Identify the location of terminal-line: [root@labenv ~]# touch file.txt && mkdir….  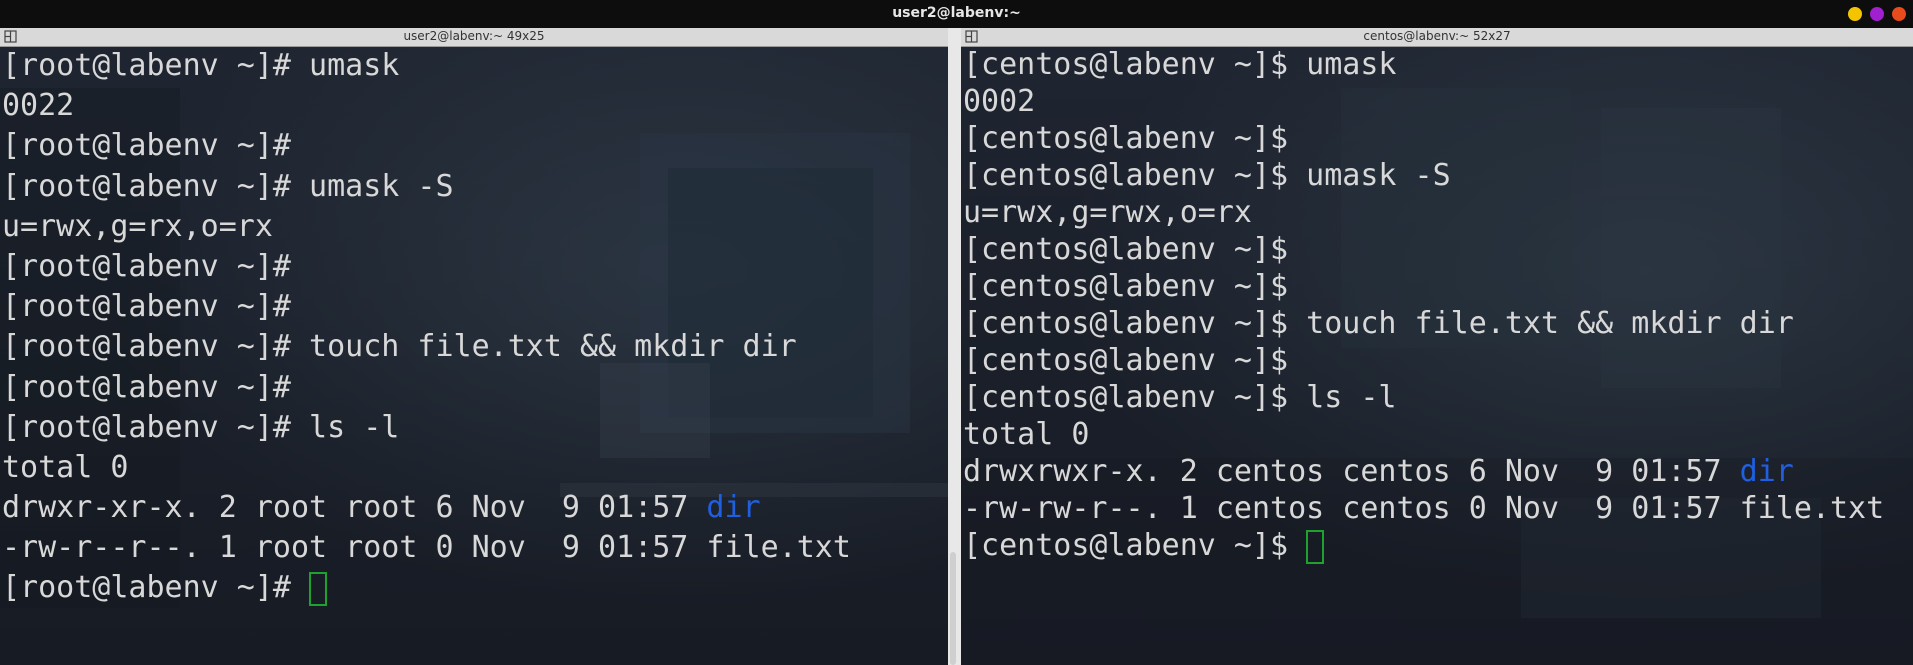
(468, 347).